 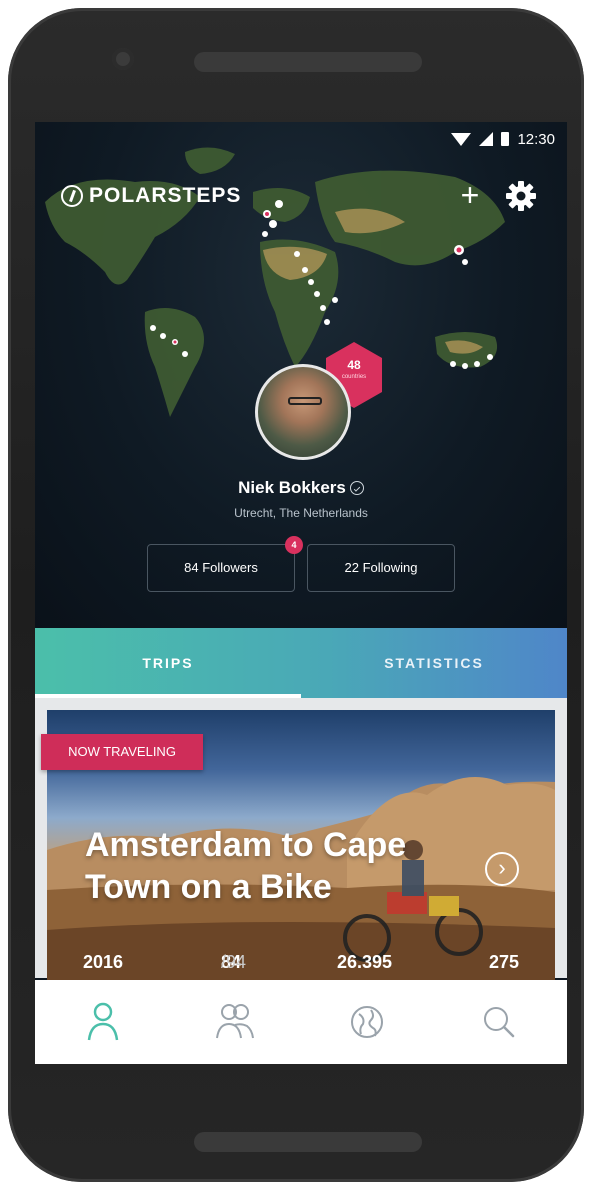 I want to click on followers-notification-badge: 4, so click(x=294, y=545).